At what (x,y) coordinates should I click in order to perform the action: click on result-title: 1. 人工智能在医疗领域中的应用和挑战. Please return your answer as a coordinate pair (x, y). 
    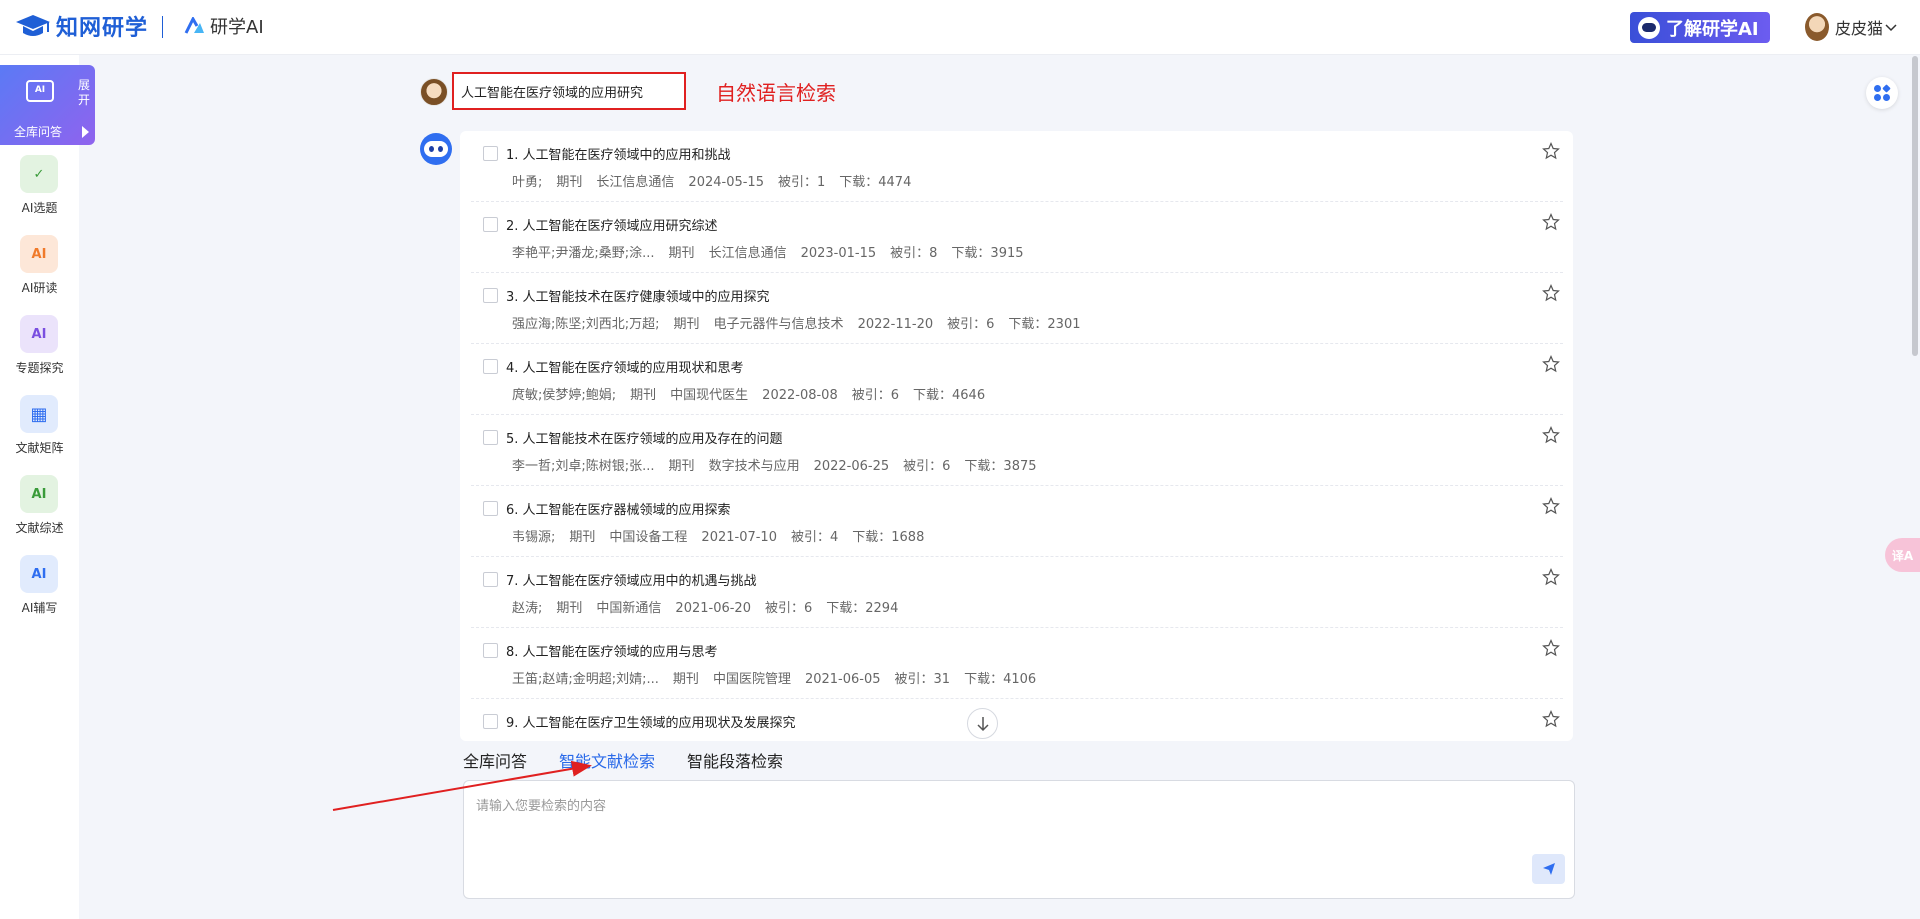
    Looking at the image, I should click on (618, 153).